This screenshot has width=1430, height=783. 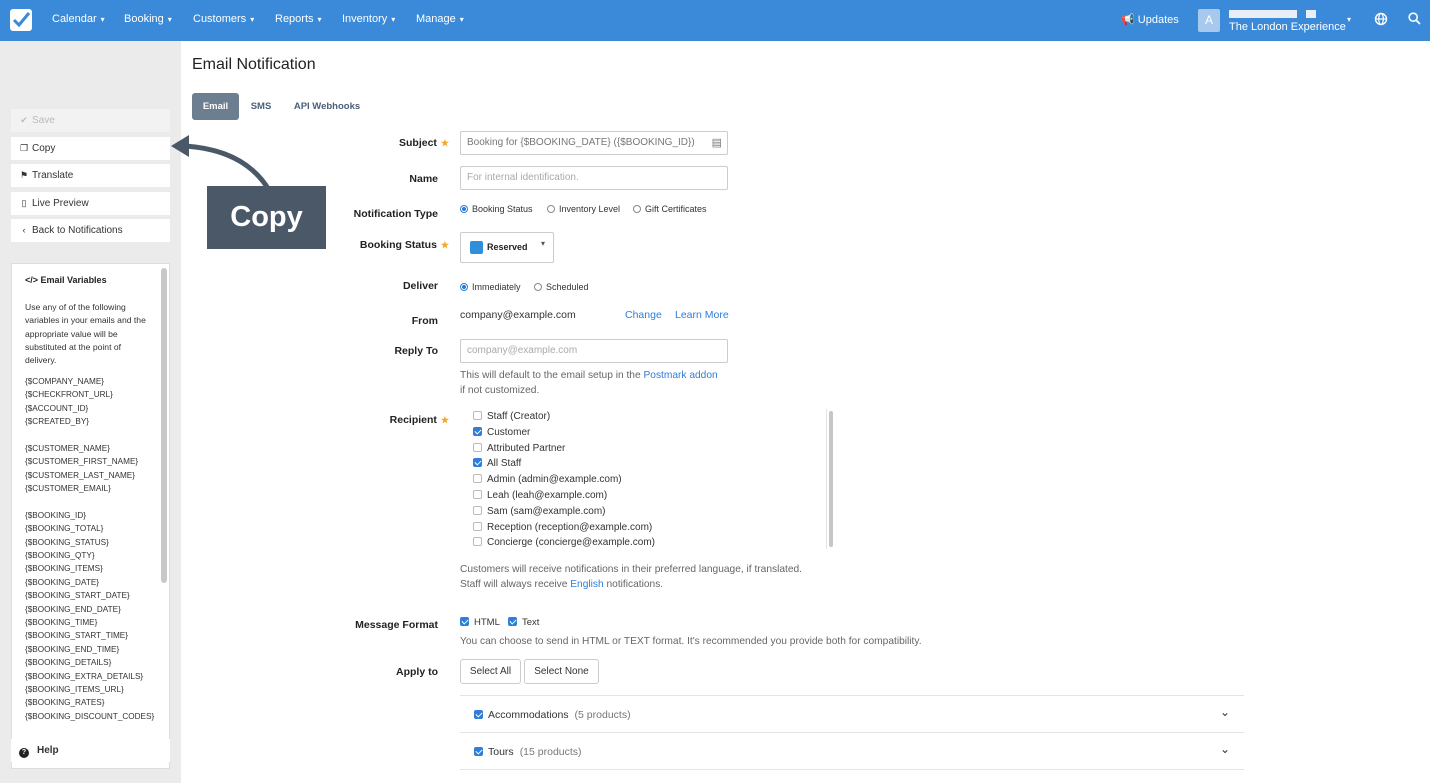 I want to click on deliver-immediately-radio: Immediately, so click(x=490, y=287).